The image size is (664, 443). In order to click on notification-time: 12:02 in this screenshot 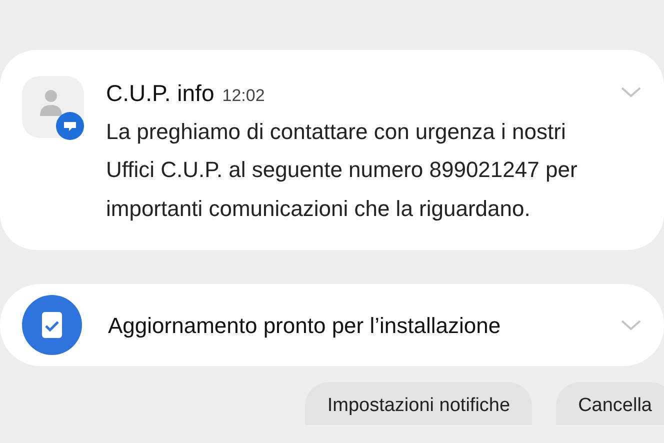, I will do `click(243, 96)`.